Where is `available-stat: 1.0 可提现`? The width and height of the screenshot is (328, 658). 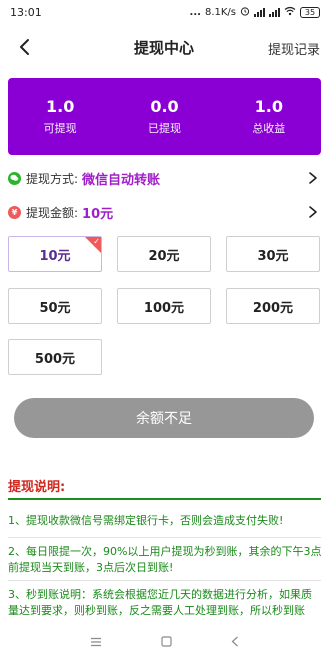
available-stat: 1.0 可提现 is located at coordinates (60, 116).